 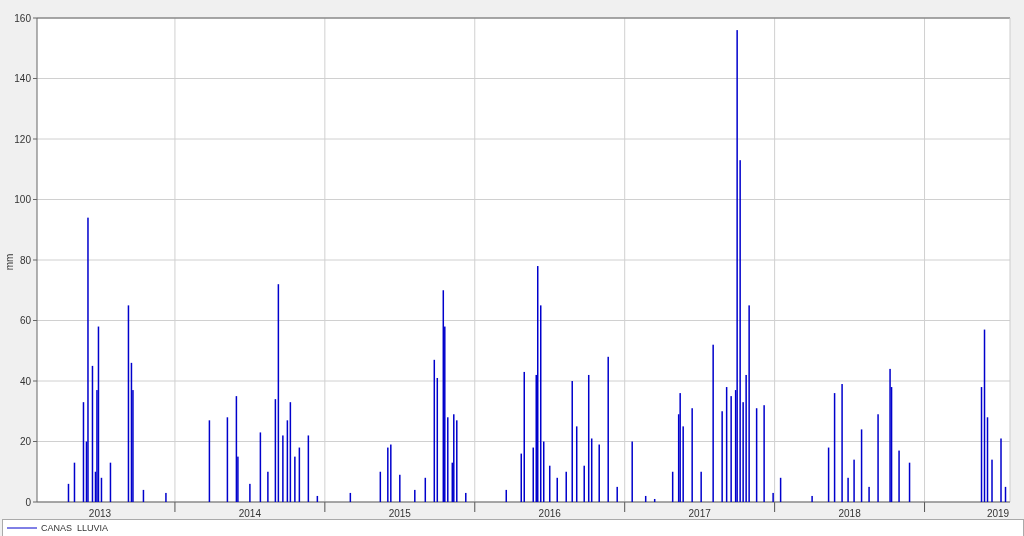 What do you see at coordinates (25, 320) in the screenshot?
I see `axis-label: 60` at bounding box center [25, 320].